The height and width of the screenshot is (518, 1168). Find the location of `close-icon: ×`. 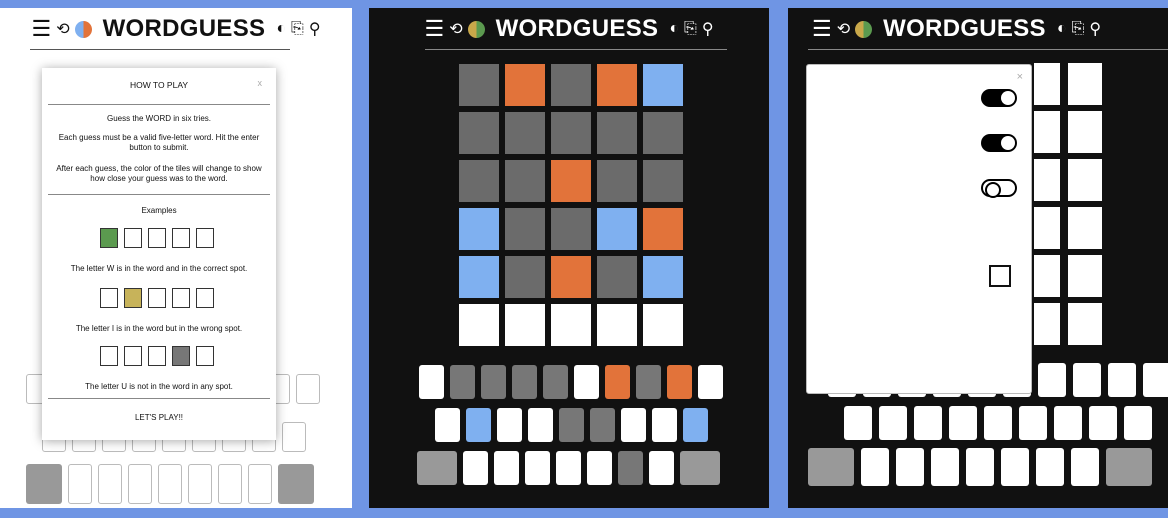

close-icon: × is located at coordinates (1020, 77).